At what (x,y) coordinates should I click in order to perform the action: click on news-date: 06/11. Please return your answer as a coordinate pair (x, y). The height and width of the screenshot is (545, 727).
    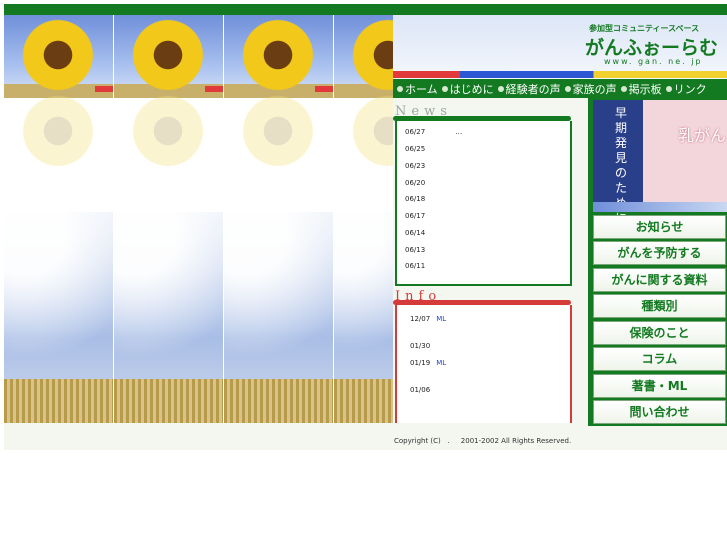
    Looking at the image, I should click on (415, 266).